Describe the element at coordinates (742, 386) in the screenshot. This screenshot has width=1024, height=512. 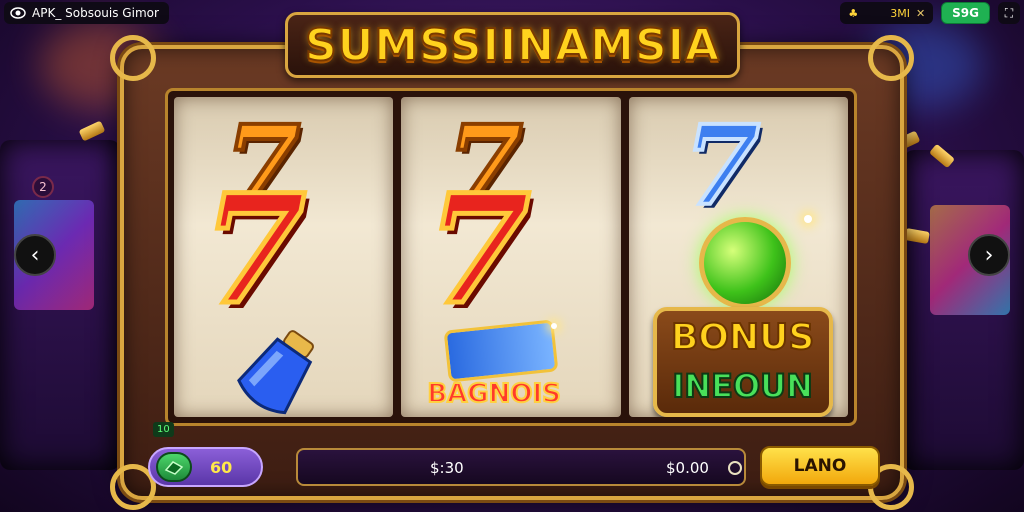
I see `bonus-sublabel: INEOUN` at that location.